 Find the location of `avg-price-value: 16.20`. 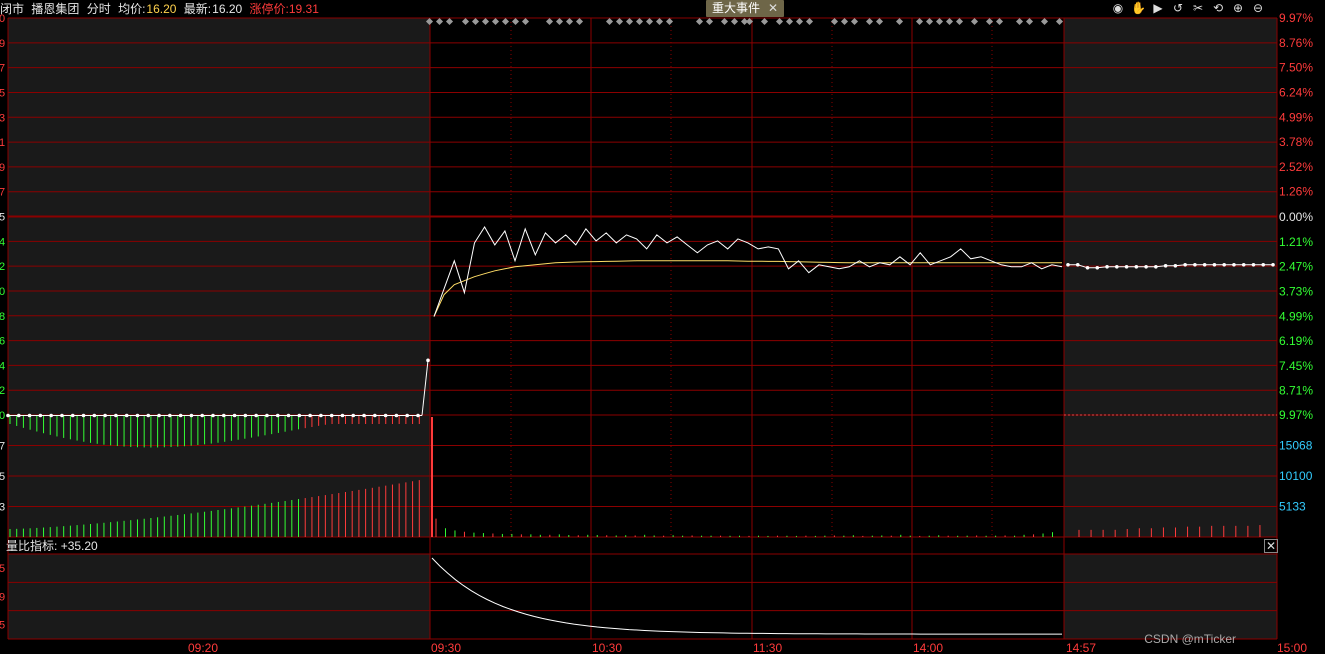

avg-price-value: 16.20 is located at coordinates (161, 9).